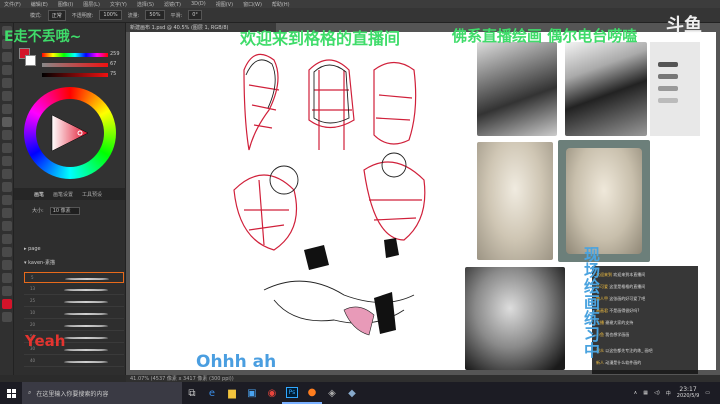 The width and height of the screenshot is (720, 404). Describe the element at coordinates (7, 174) in the screenshot. I see `gradient-tool-icon` at that location.